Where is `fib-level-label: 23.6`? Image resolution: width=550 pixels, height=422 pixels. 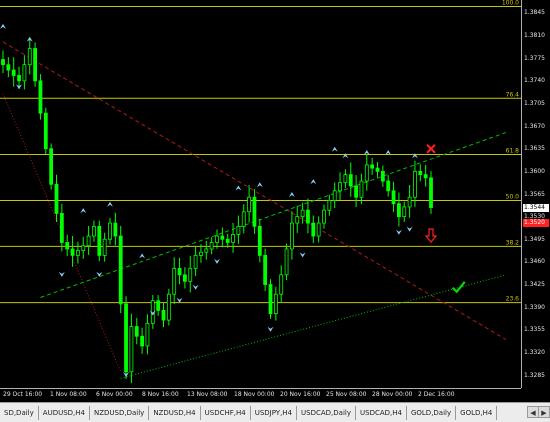 fib-level-label: 23.6 is located at coordinates (513, 299).